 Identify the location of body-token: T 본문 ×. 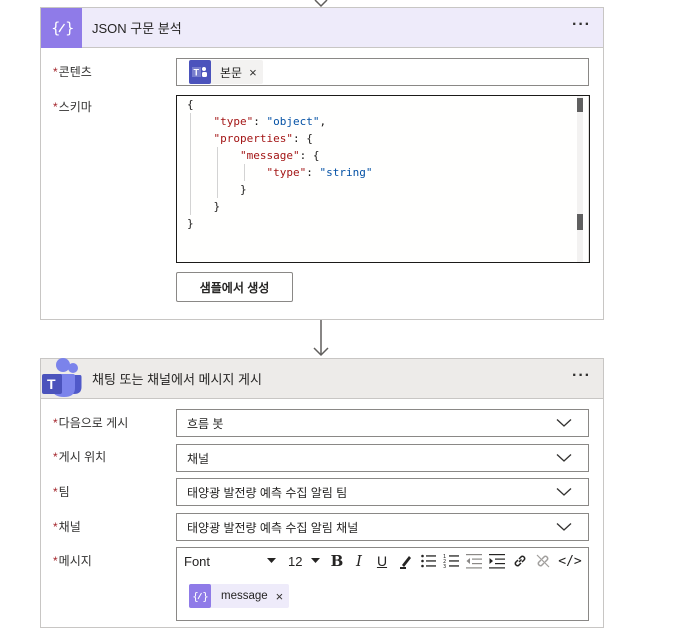
(226, 72).